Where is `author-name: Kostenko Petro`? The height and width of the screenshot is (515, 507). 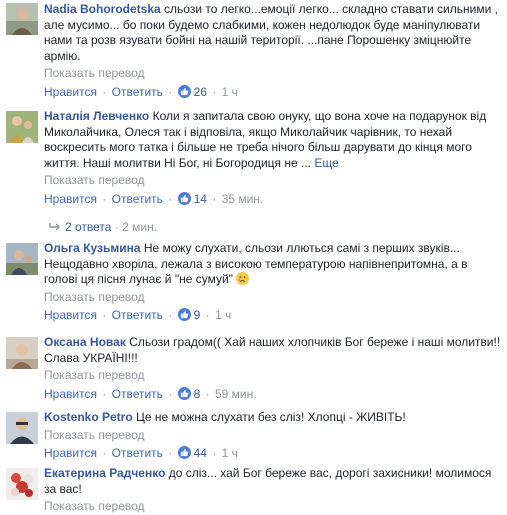 author-name: Kostenko Petro is located at coordinates (88, 417).